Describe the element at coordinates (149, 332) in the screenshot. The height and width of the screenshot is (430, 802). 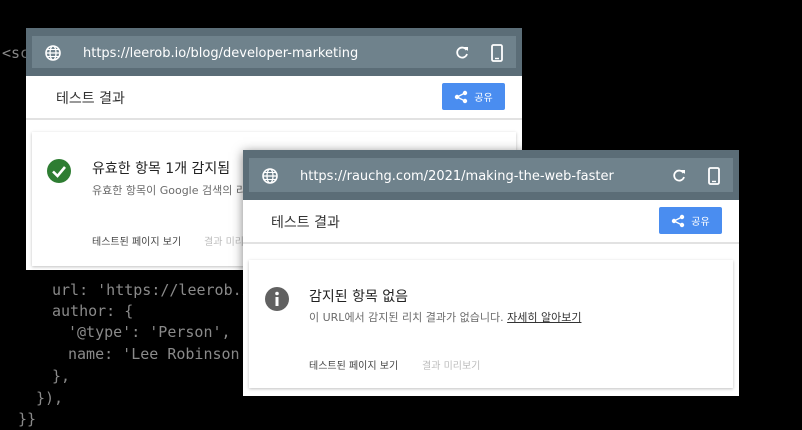
I see `code-line: '@type': 'Person',` at that location.